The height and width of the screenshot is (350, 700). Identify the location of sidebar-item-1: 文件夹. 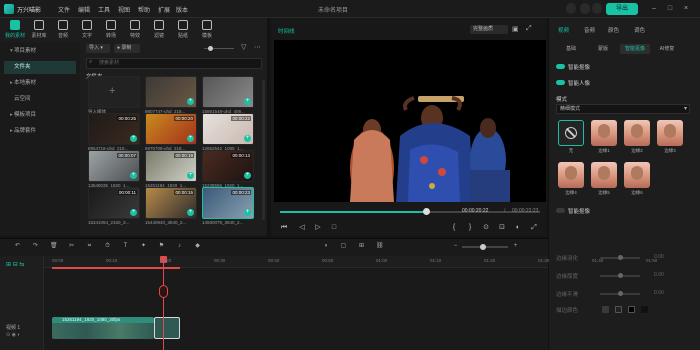
(40, 67).